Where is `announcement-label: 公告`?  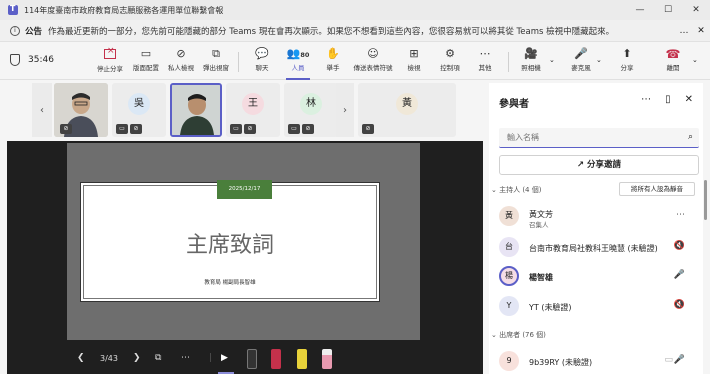
announcement-label: 公告 is located at coordinates (34, 31).